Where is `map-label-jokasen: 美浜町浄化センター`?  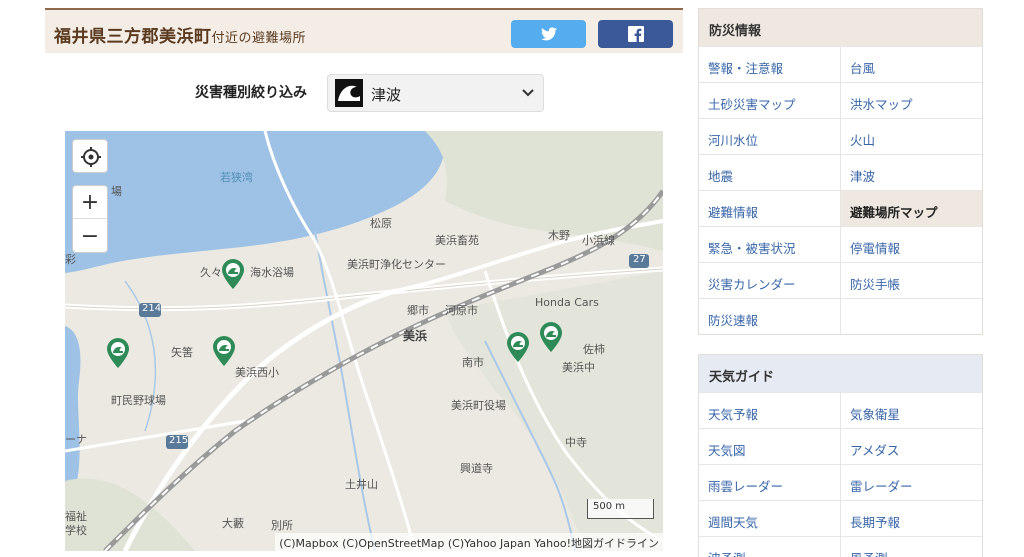 map-label-jokasen: 美浜町浄化センター is located at coordinates (396, 264).